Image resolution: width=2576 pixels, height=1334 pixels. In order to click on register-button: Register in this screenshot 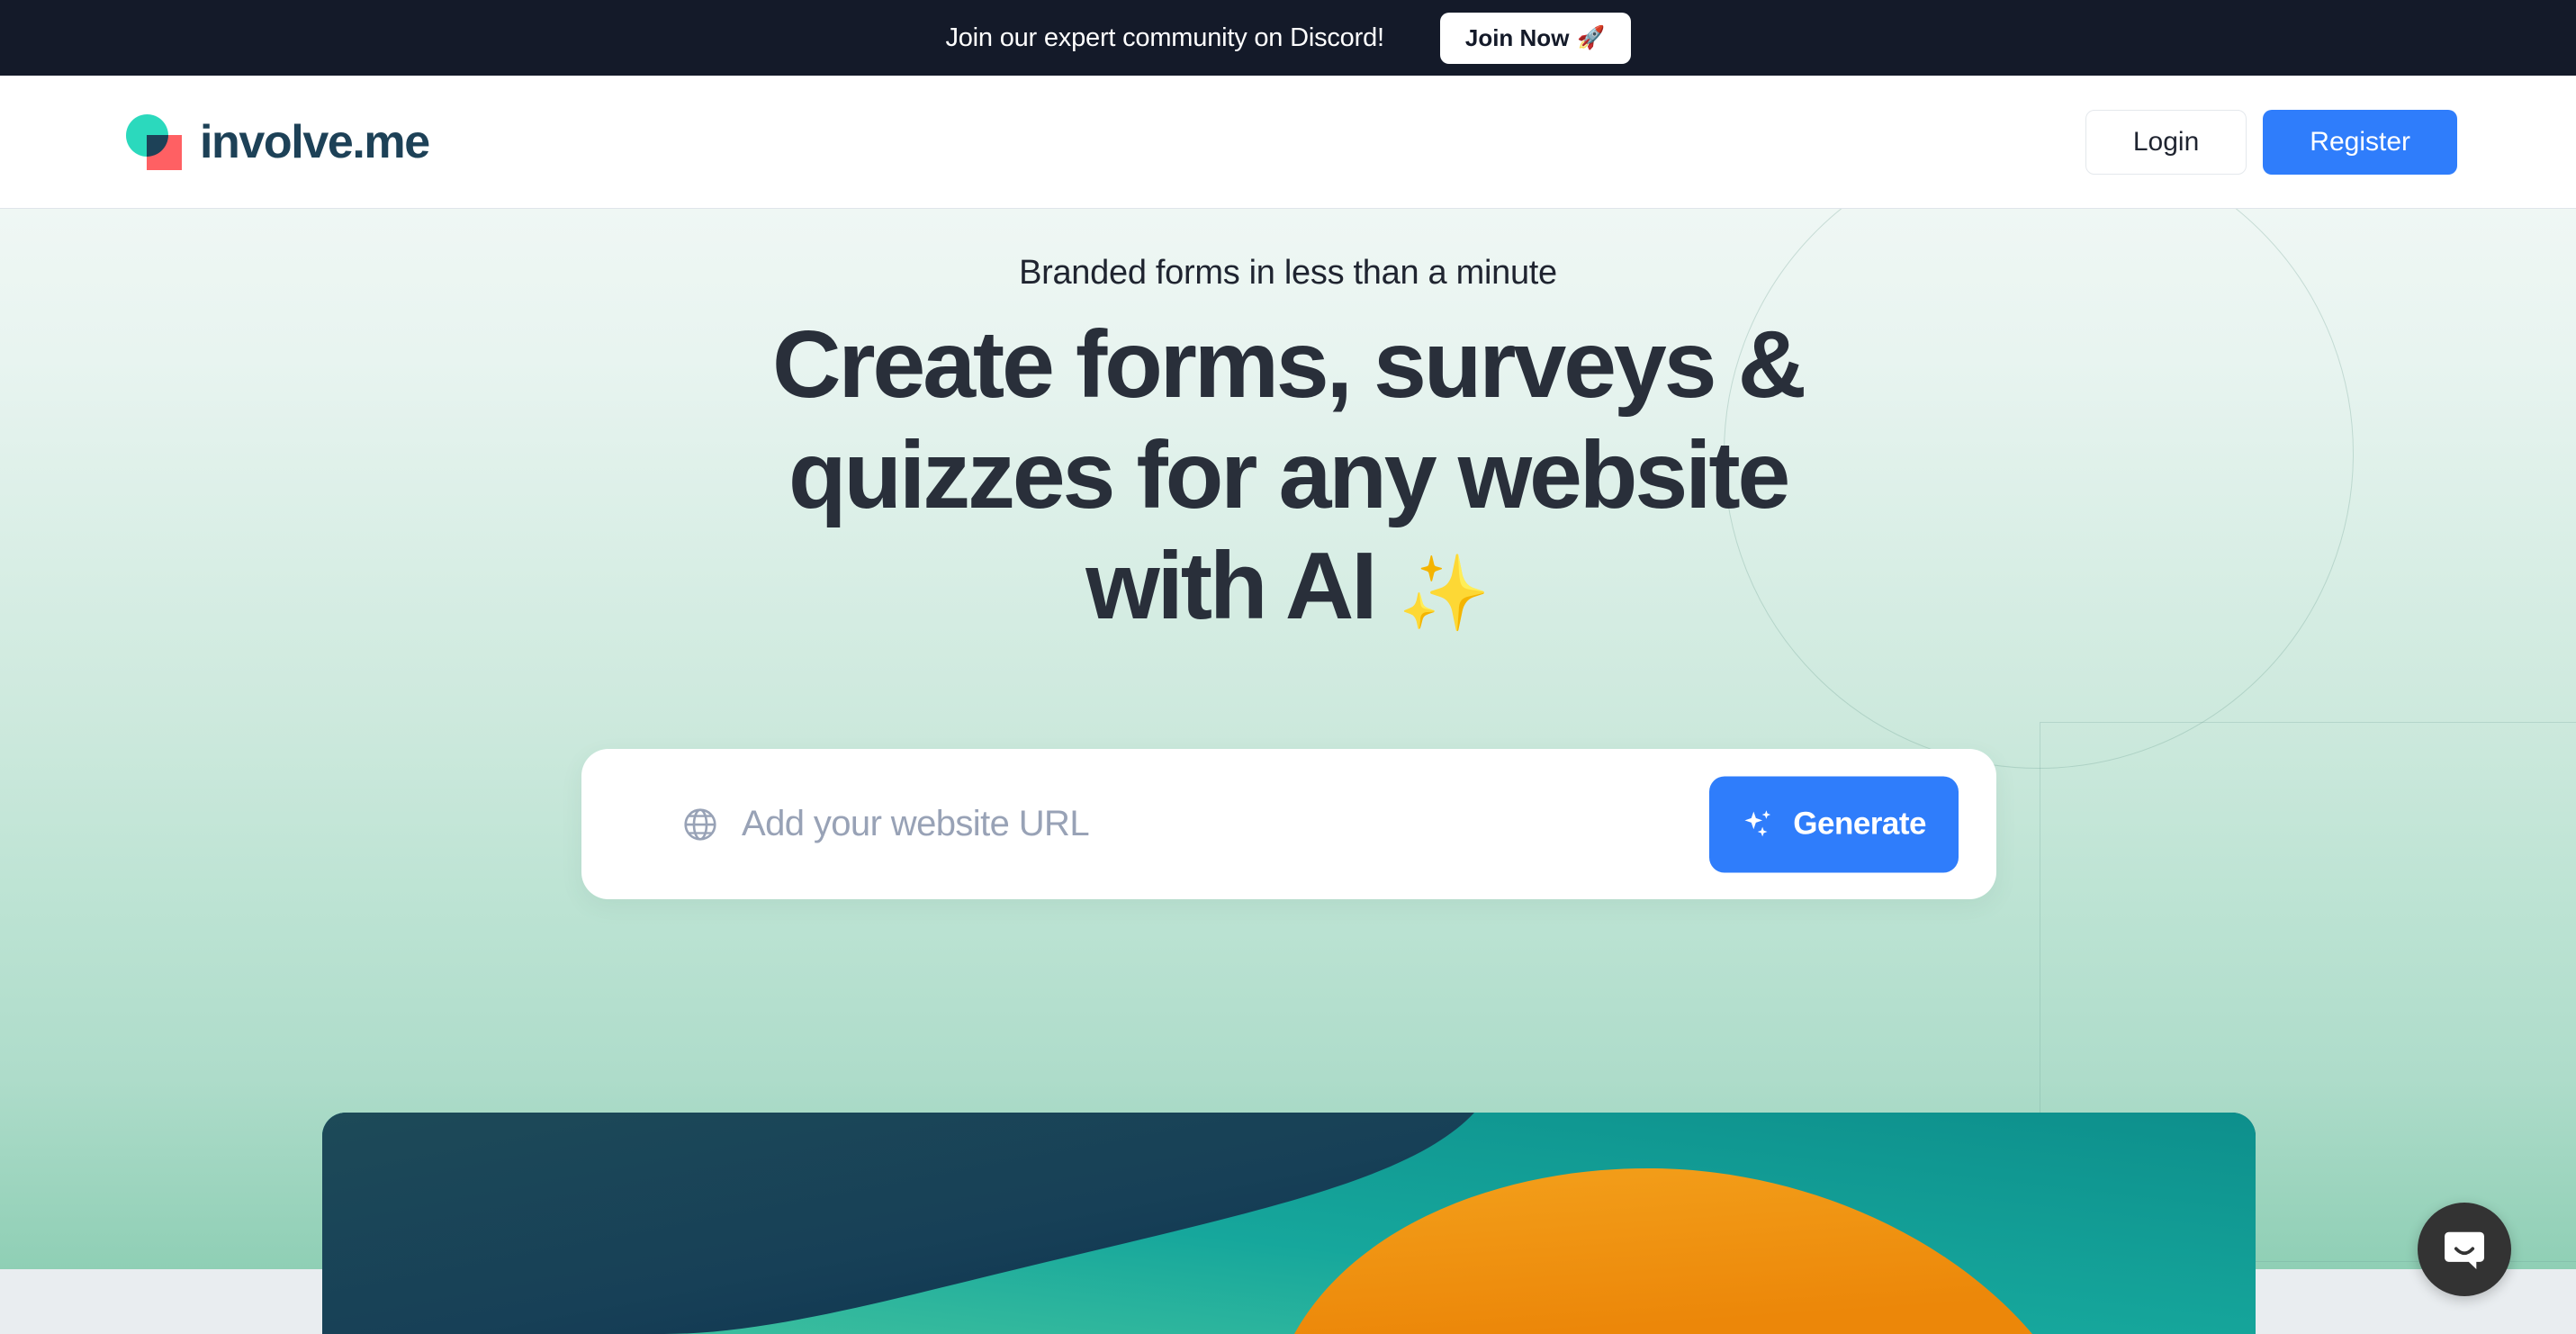, I will do `click(2360, 142)`.